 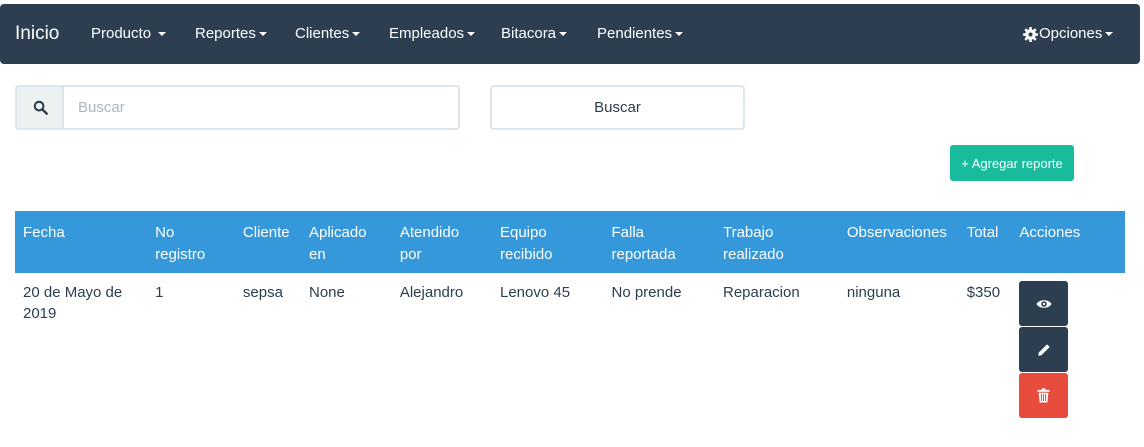 What do you see at coordinates (526, 254) in the screenshot?
I see `header-line: recibido` at bounding box center [526, 254].